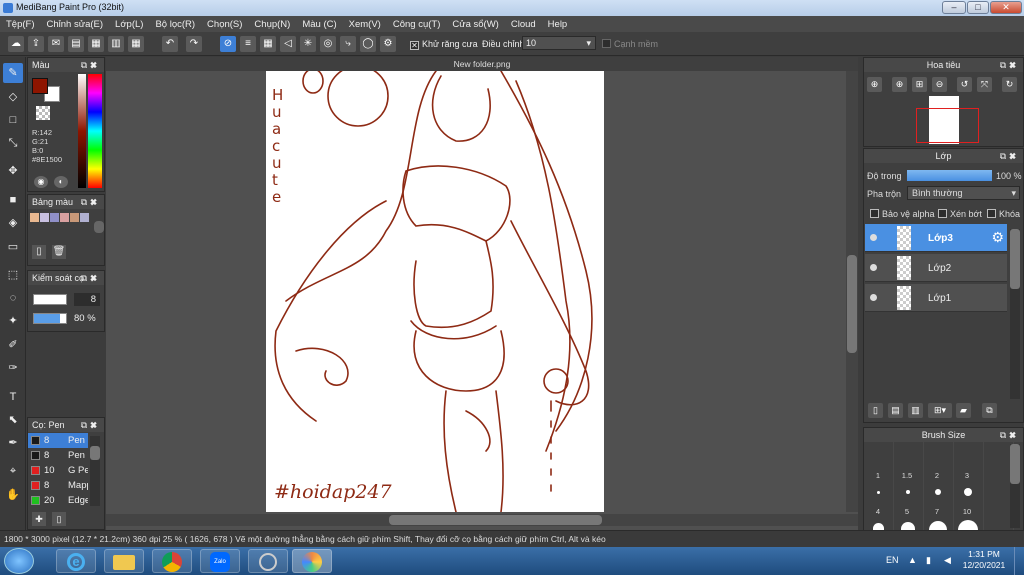 Image resolution: width=1024 pixels, height=575 pixels. Describe the element at coordinates (13, 397) in the screenshot. I see `text-tool-icon: T` at that location.